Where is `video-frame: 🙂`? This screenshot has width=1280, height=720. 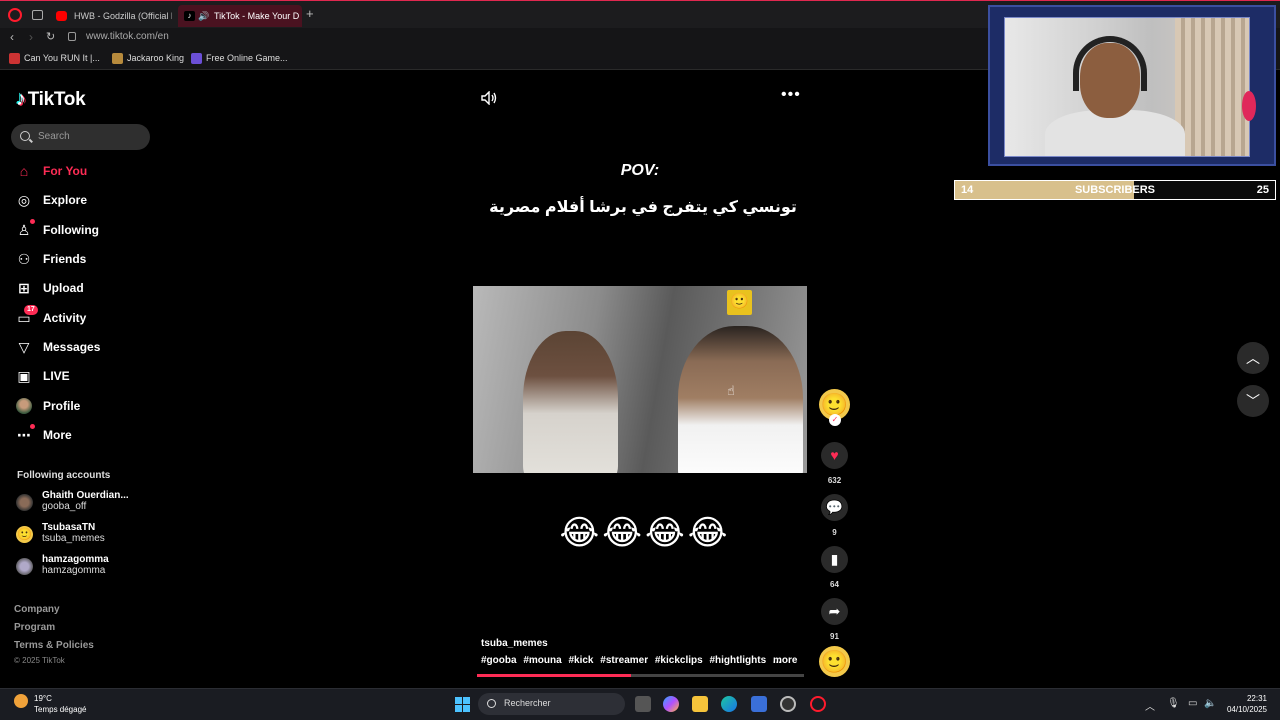 video-frame: 🙂 is located at coordinates (640, 379).